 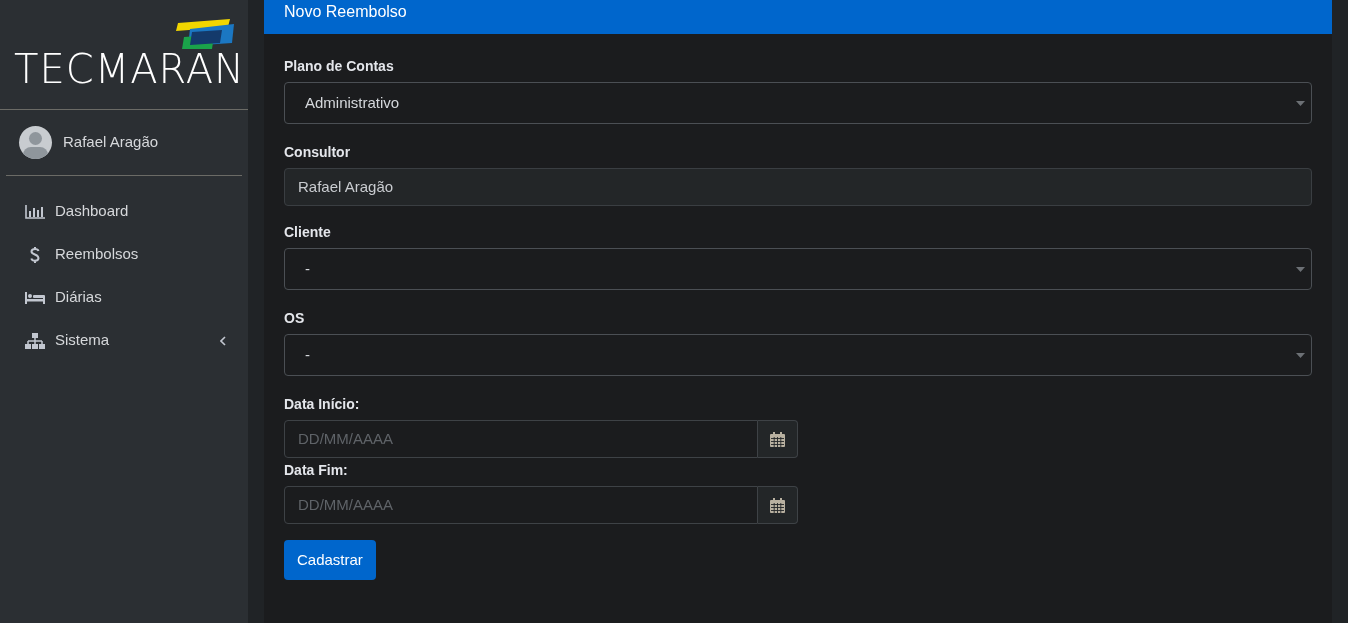 I want to click on select-field: Administrativo, so click(x=798, y=103).